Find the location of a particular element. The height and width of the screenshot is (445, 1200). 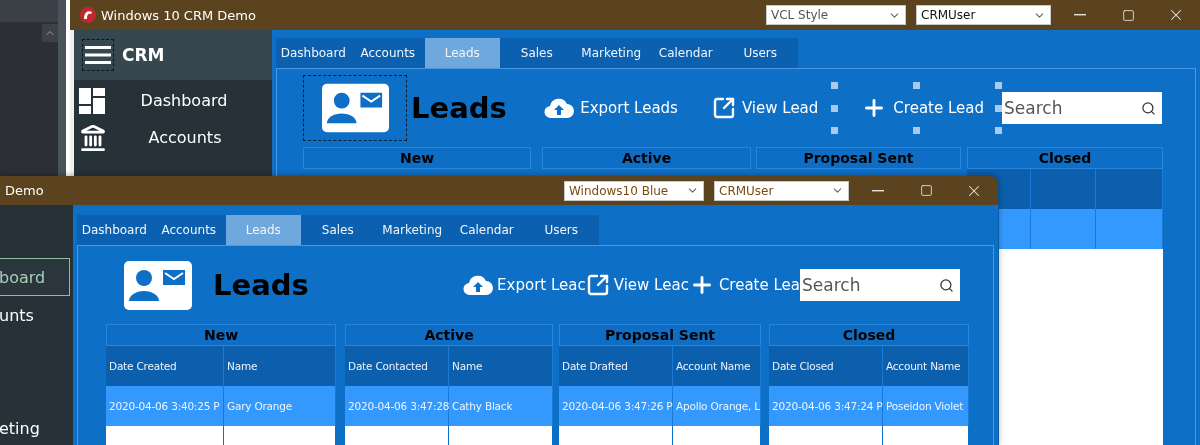

sidebar-item: Accounts is located at coordinates (173, 137).